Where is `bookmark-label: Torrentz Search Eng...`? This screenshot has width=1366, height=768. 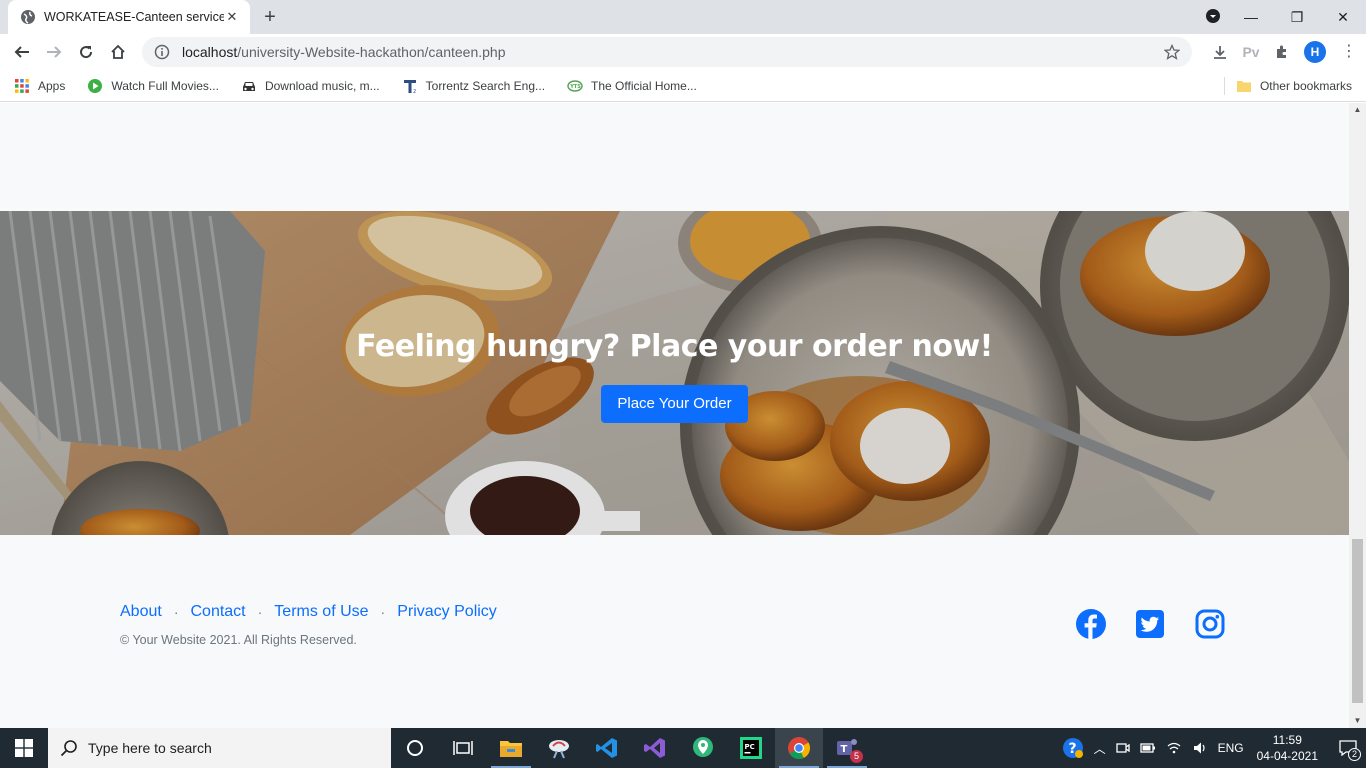
bookmark-label: Torrentz Search Eng... is located at coordinates (485, 85).